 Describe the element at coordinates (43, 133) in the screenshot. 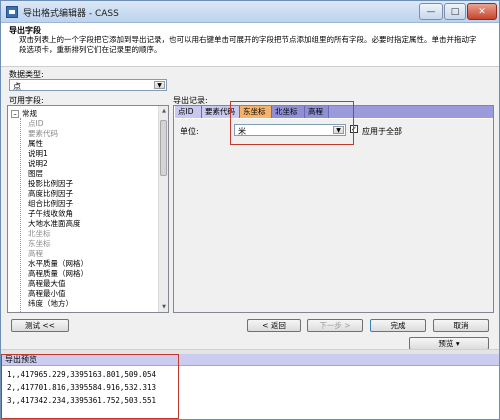

I see `tree-item-feature-code: 要素代码` at that location.